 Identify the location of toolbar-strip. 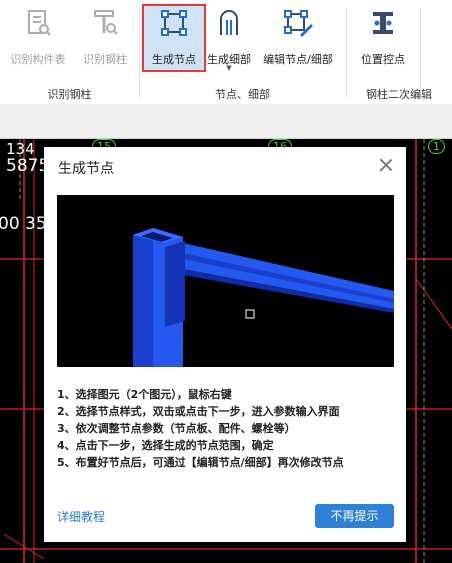
(226, 121).